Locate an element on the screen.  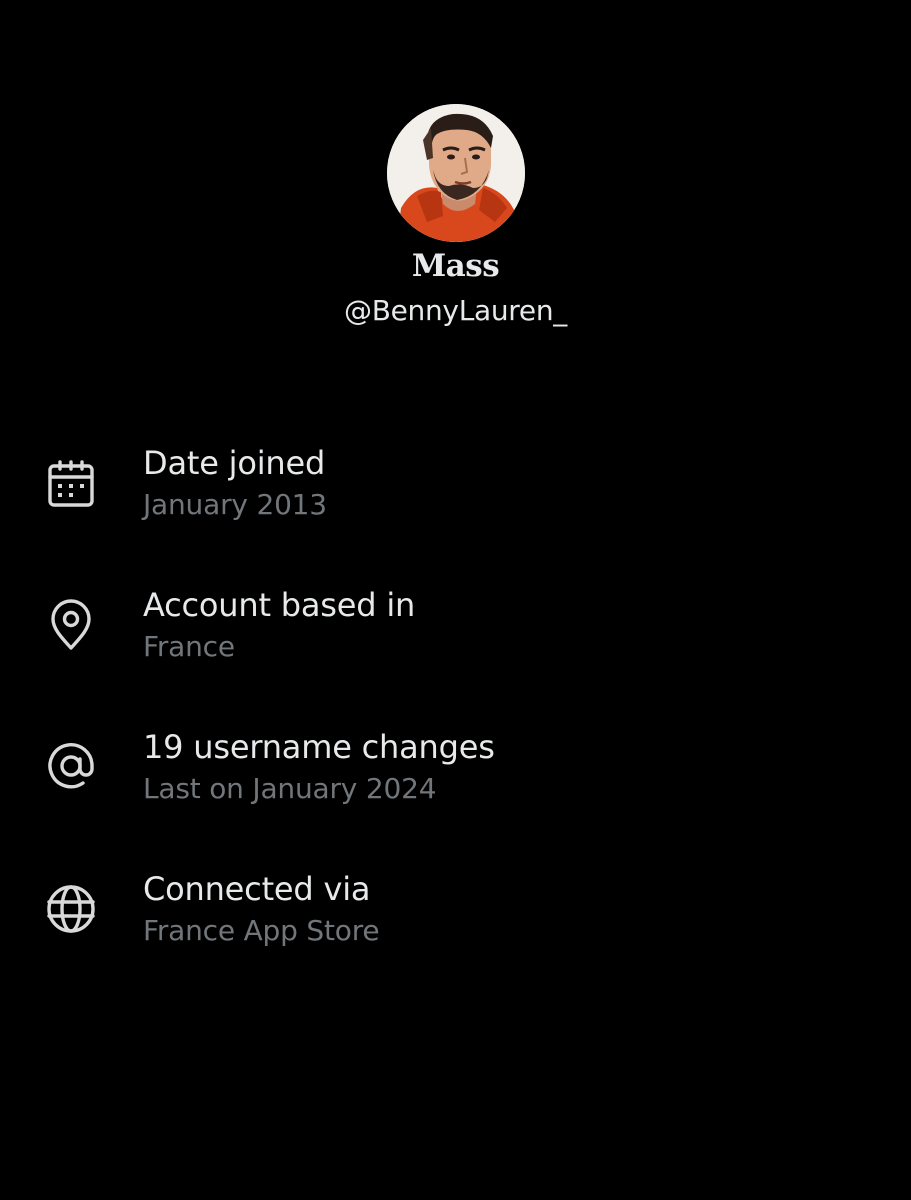
info-title: Account based in is located at coordinates (279, 605).